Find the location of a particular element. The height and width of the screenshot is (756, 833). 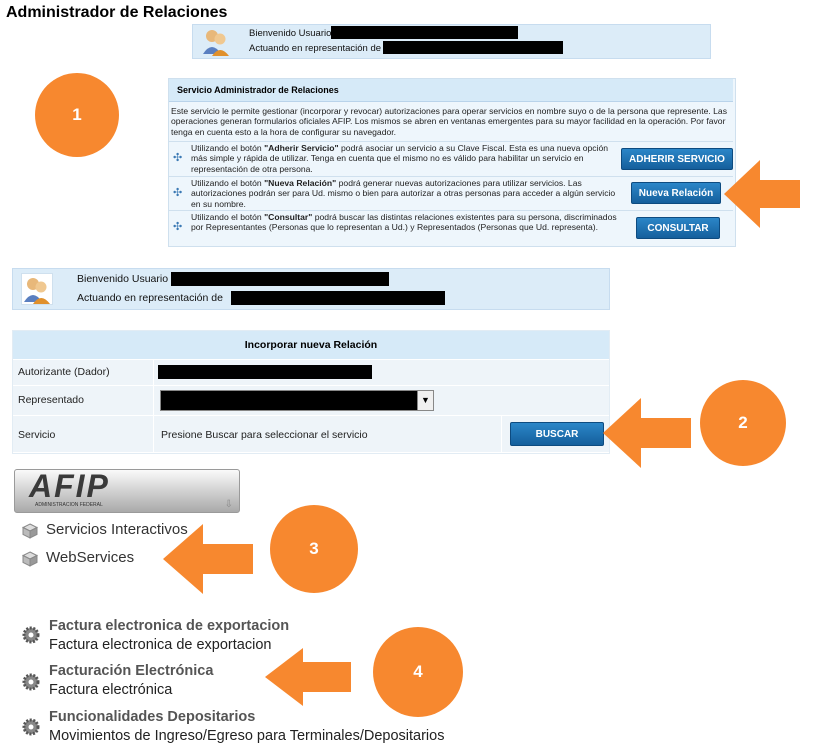

adherir-servicio-button: ADHERIR SERVICIO is located at coordinates (677, 159).